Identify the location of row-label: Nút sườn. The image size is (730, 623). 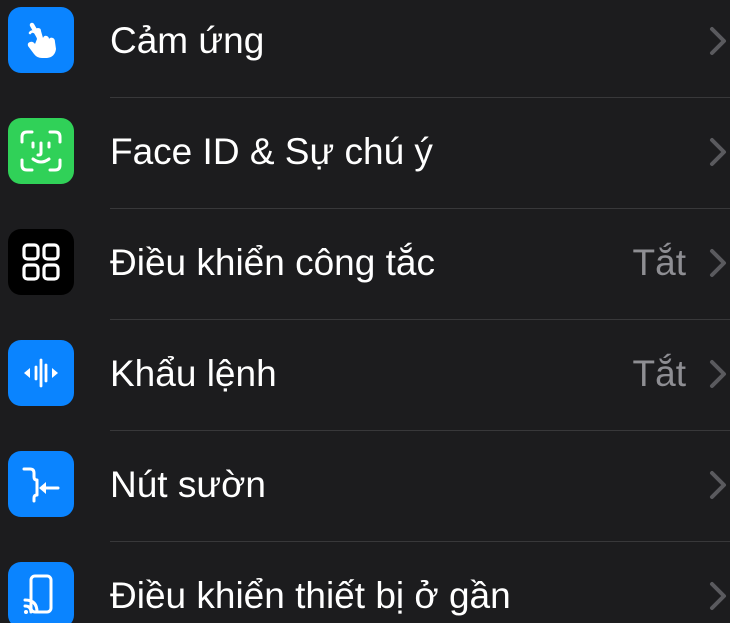
(188, 484).